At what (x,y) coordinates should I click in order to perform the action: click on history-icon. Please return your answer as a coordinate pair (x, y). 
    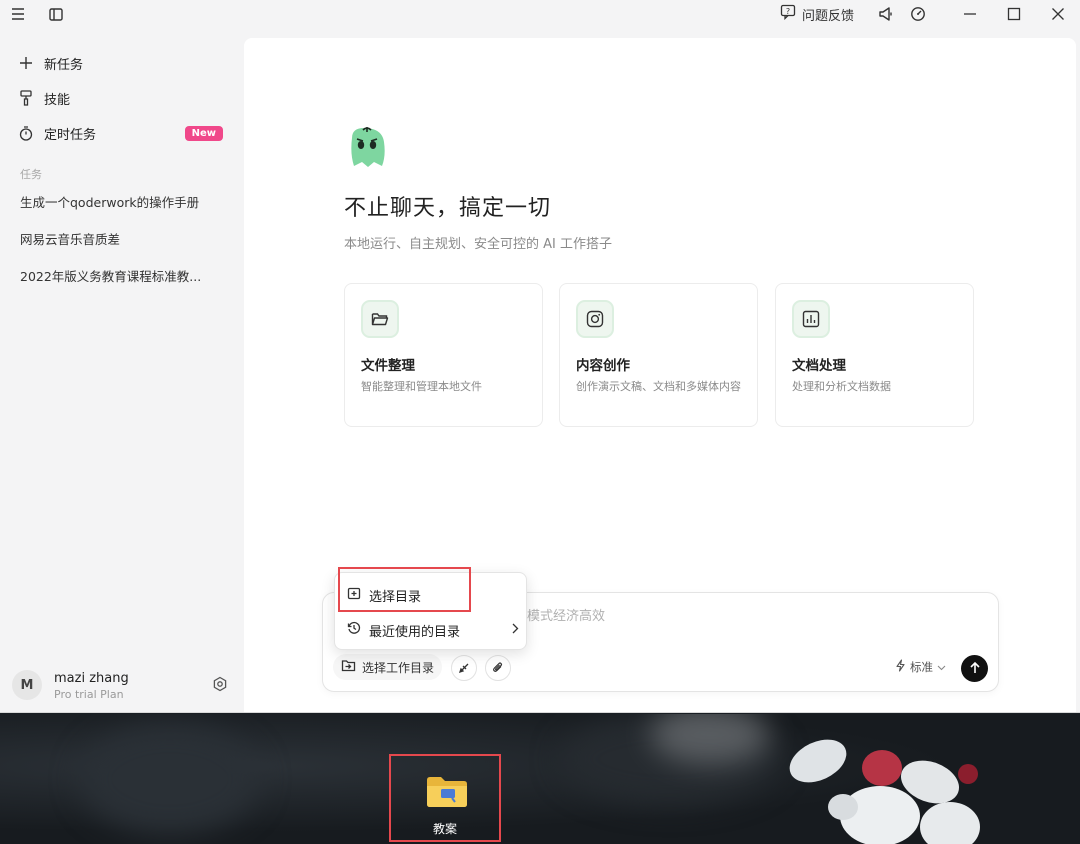
    Looking at the image, I should click on (354, 630).